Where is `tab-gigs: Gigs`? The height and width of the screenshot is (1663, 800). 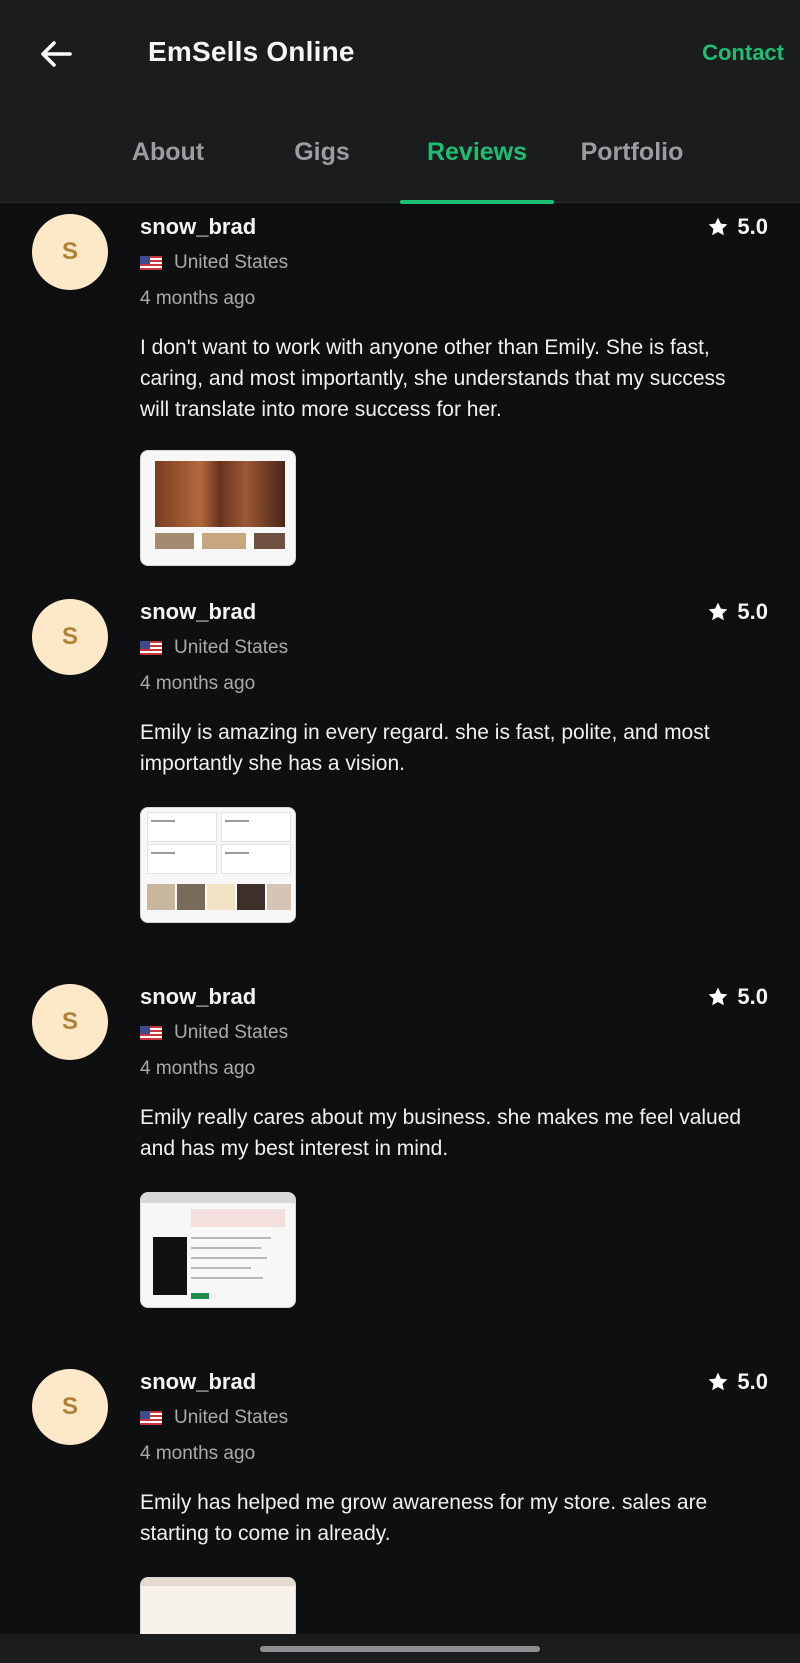
tab-gigs: Gigs is located at coordinates (322, 170).